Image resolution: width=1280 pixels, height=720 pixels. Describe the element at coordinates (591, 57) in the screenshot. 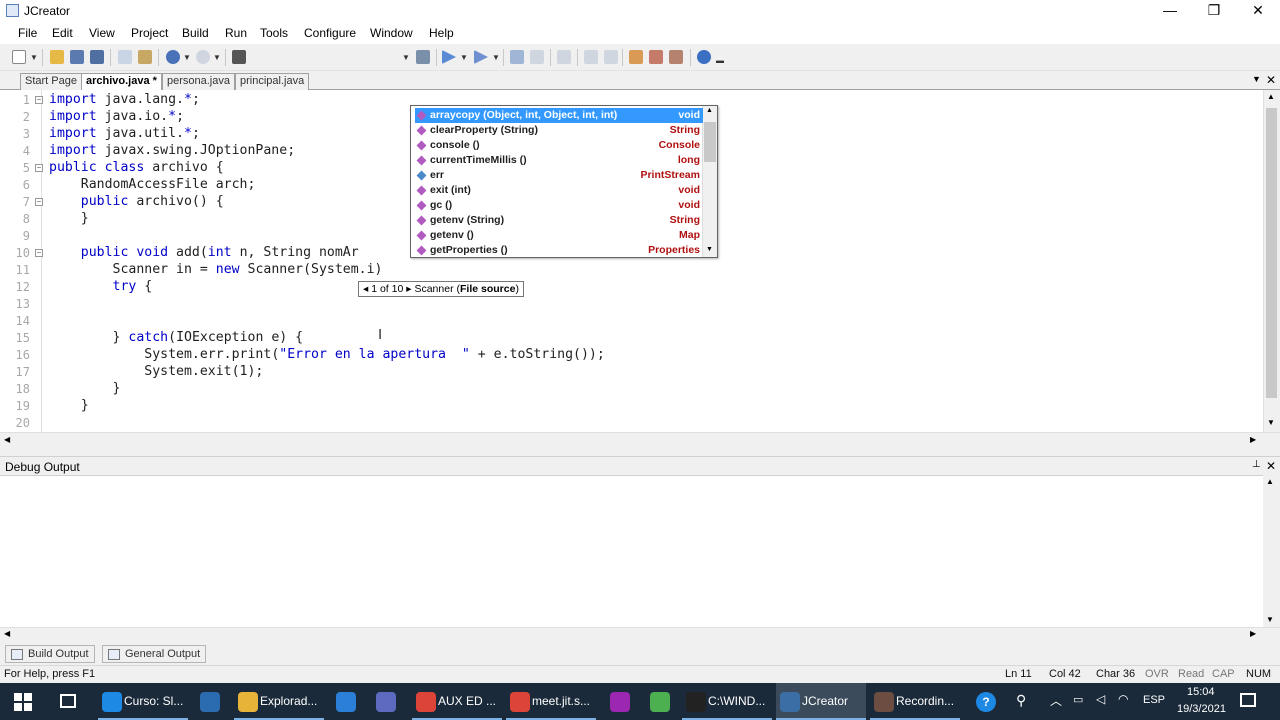

I see `back-icon` at that location.